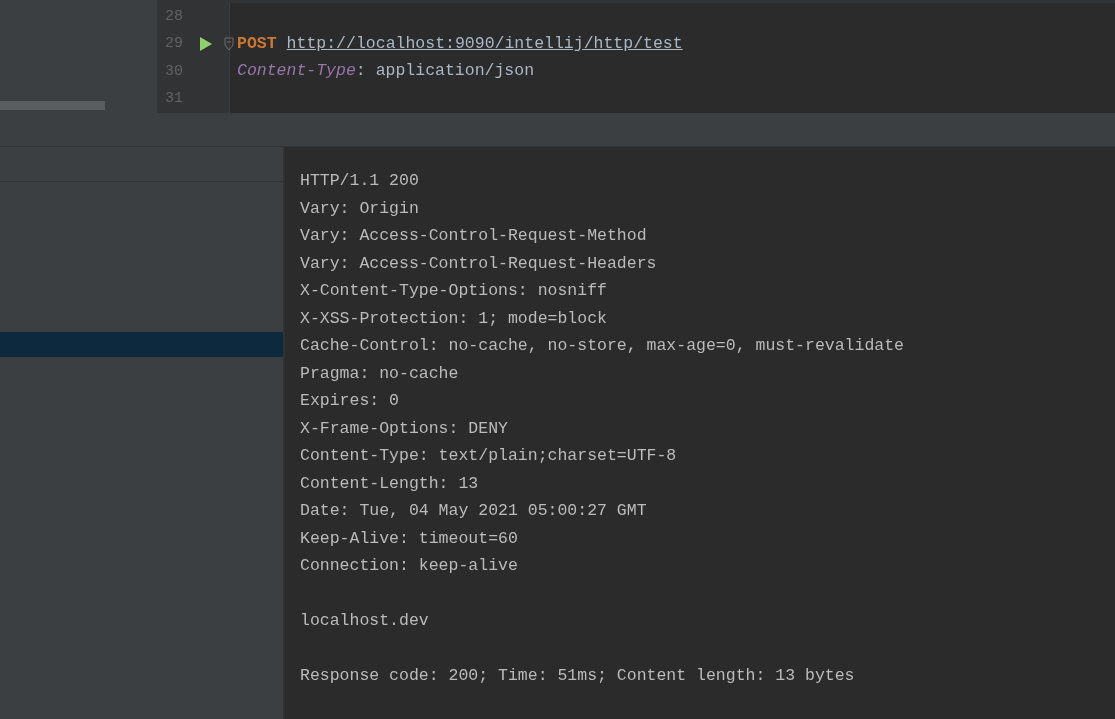 This screenshot has width=1115, height=719. What do you see at coordinates (409, 566) in the screenshot?
I see `response-header: Connection: keep-alive` at bounding box center [409, 566].